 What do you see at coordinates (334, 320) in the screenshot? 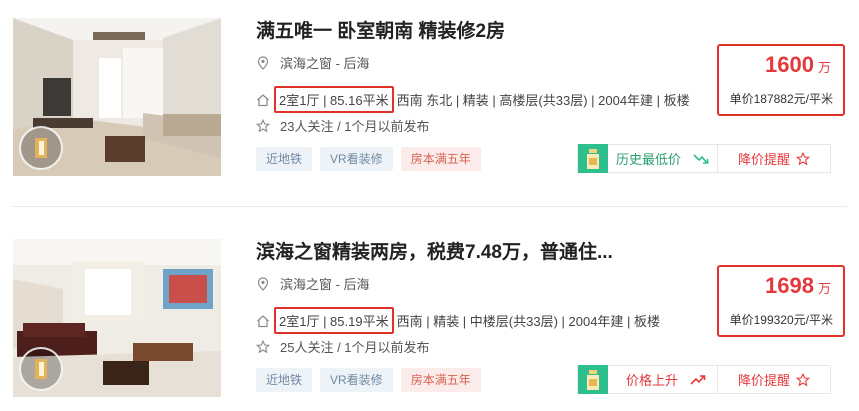
I see `layout-area-highlight: 2室1厅 | 85.19平米` at bounding box center [334, 320].